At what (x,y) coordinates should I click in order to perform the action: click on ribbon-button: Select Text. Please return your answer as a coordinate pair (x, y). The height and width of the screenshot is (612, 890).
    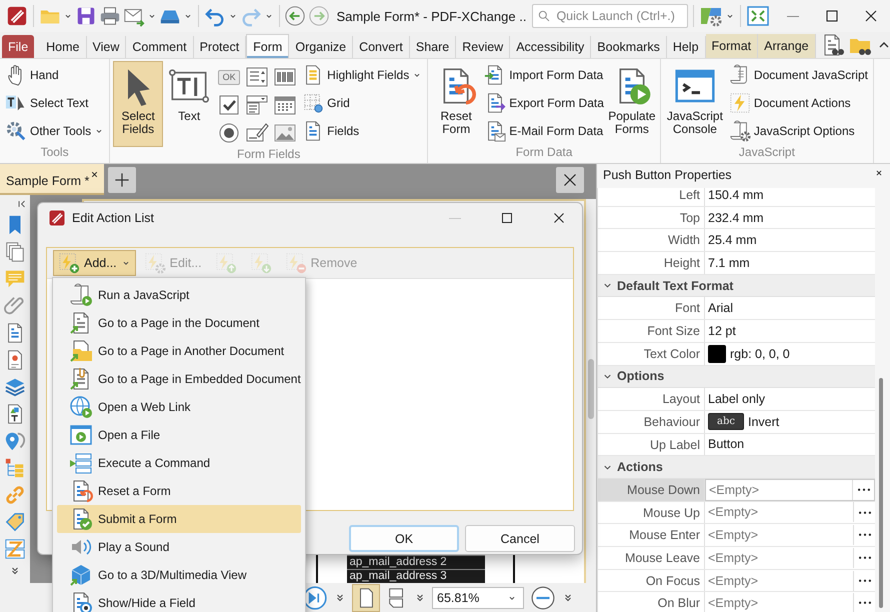
    Looking at the image, I should click on (54, 103).